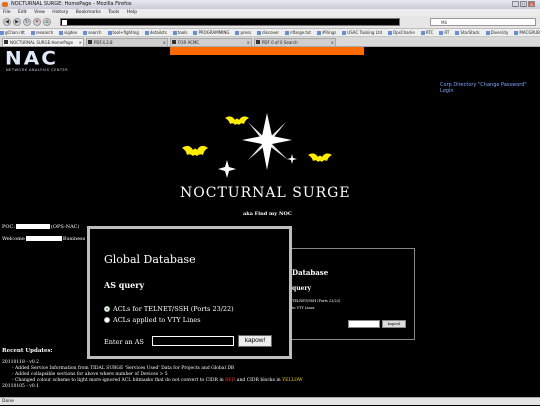  I want to click on bookmark-label: RTC, so click(429, 32).